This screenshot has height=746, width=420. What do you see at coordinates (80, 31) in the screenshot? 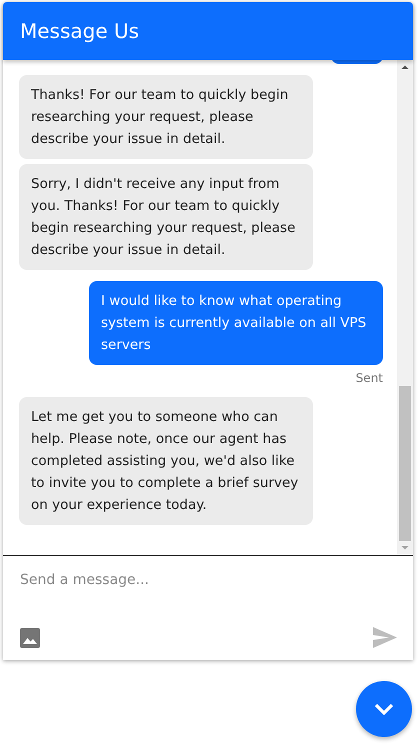
I see `chat-title: Message Us` at bounding box center [80, 31].